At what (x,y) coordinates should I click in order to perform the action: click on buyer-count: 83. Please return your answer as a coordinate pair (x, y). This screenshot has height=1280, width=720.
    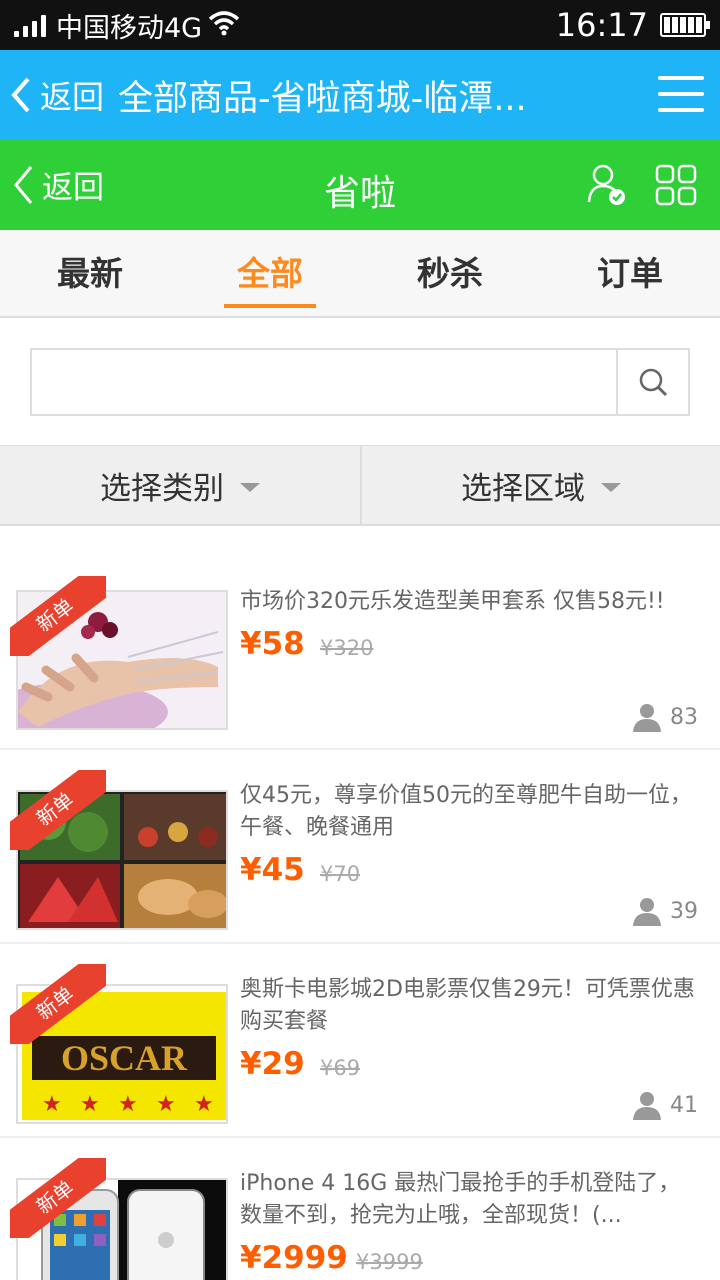
    Looking at the image, I should click on (665, 717).